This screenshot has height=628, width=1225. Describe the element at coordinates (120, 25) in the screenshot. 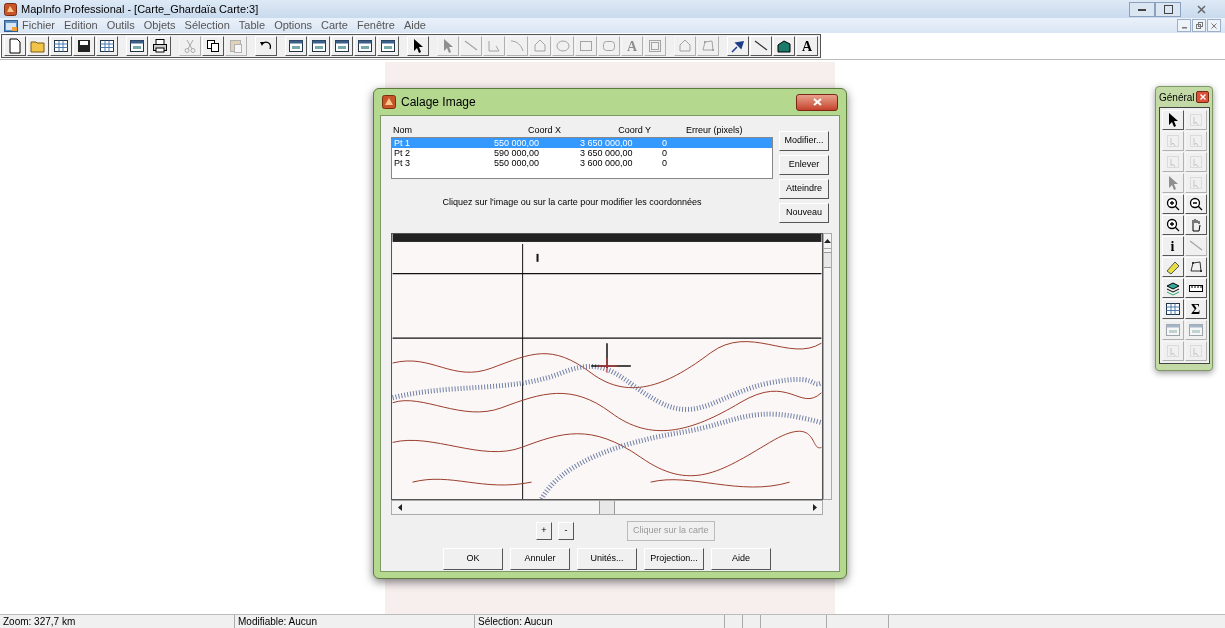

I see `menu-item: Outils` at that location.